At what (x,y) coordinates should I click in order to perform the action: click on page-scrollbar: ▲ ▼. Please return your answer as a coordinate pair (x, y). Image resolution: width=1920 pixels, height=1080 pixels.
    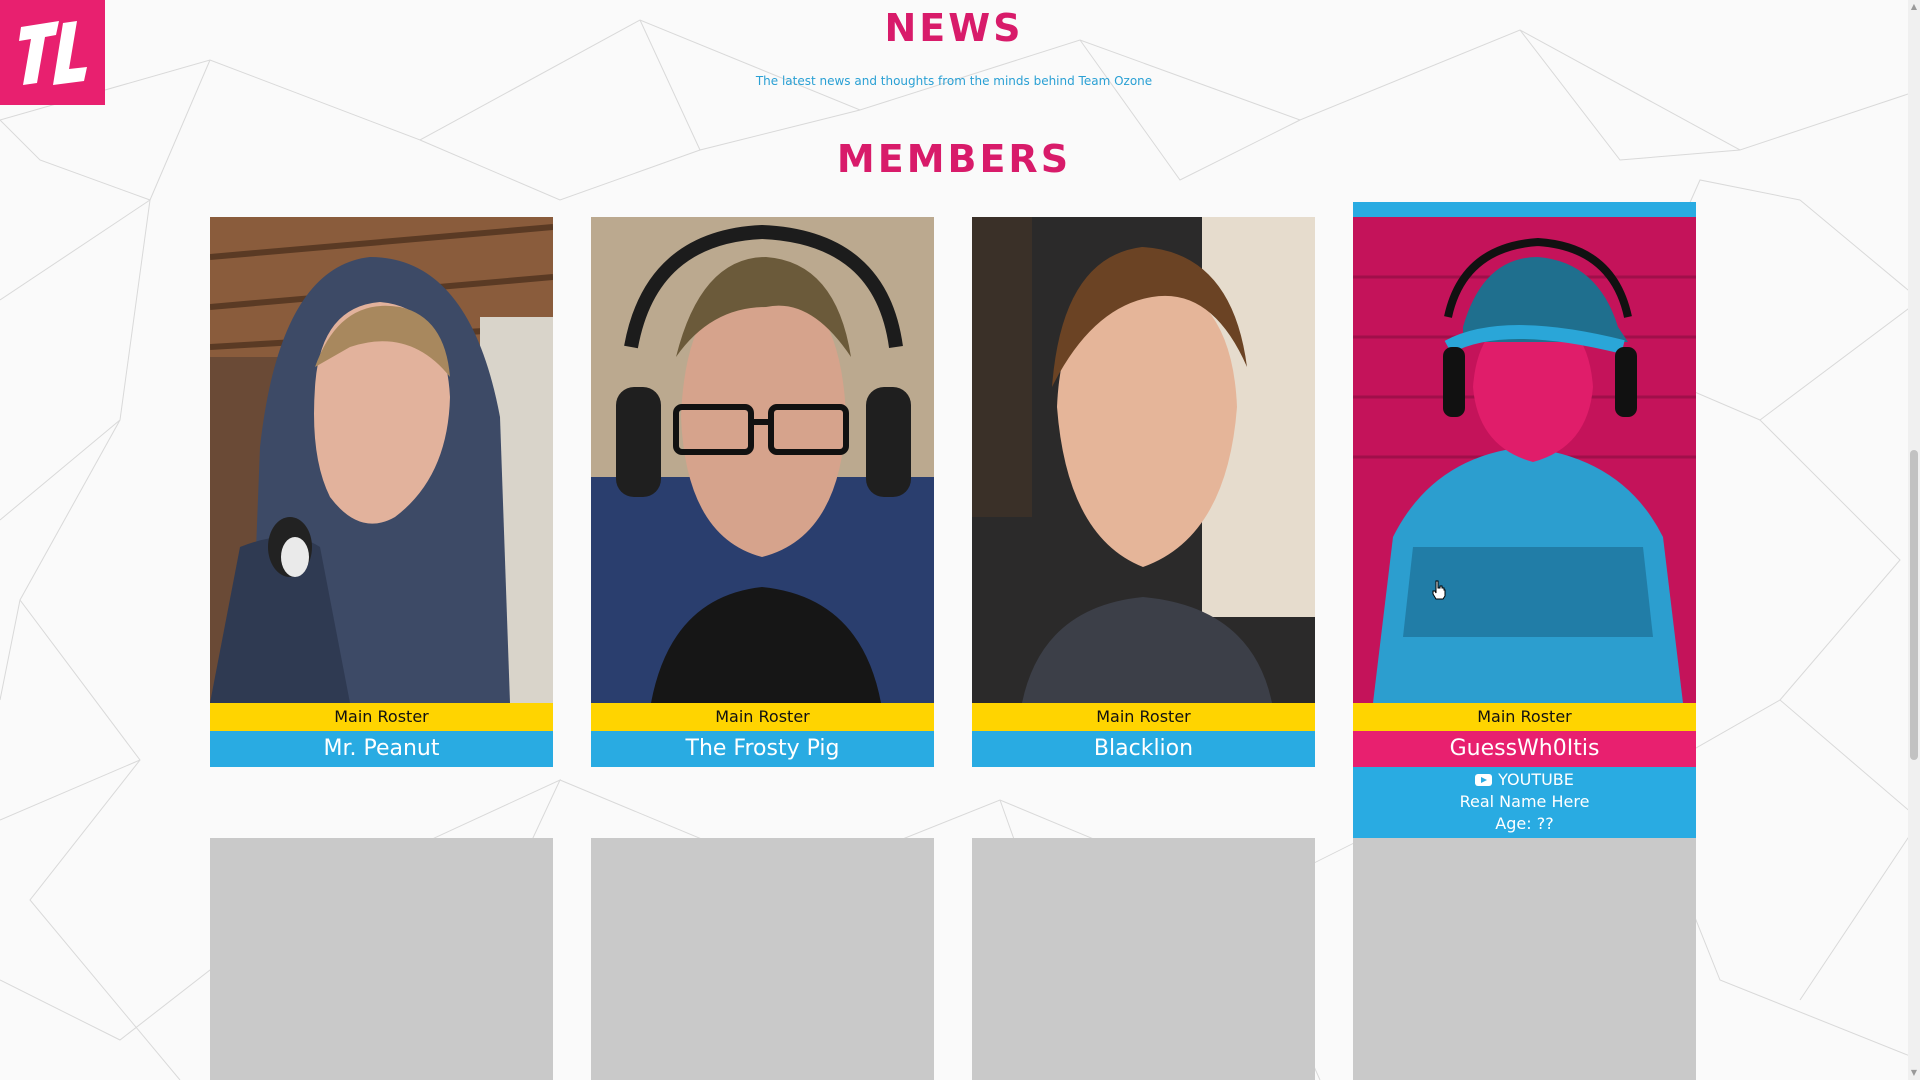
    Looking at the image, I should click on (1914, 540).